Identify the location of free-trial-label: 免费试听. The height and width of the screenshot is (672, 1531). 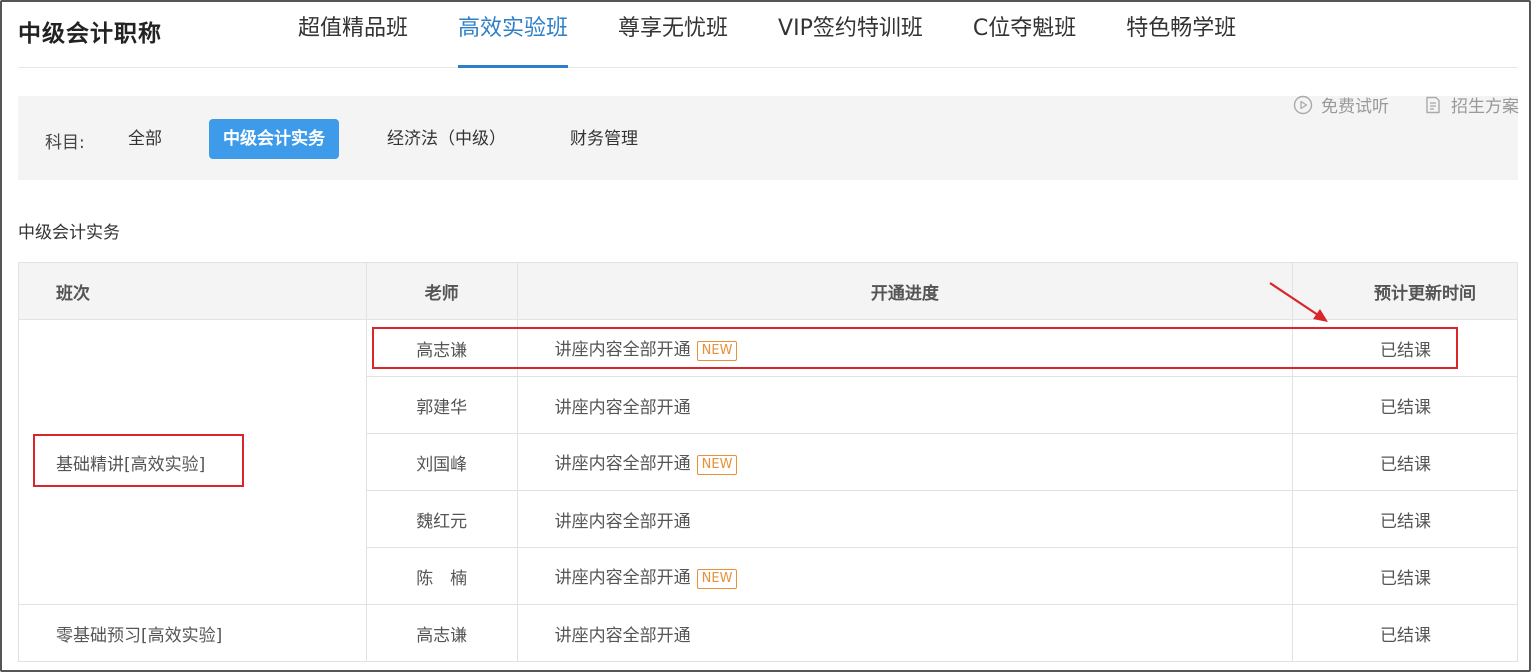
(1355, 107).